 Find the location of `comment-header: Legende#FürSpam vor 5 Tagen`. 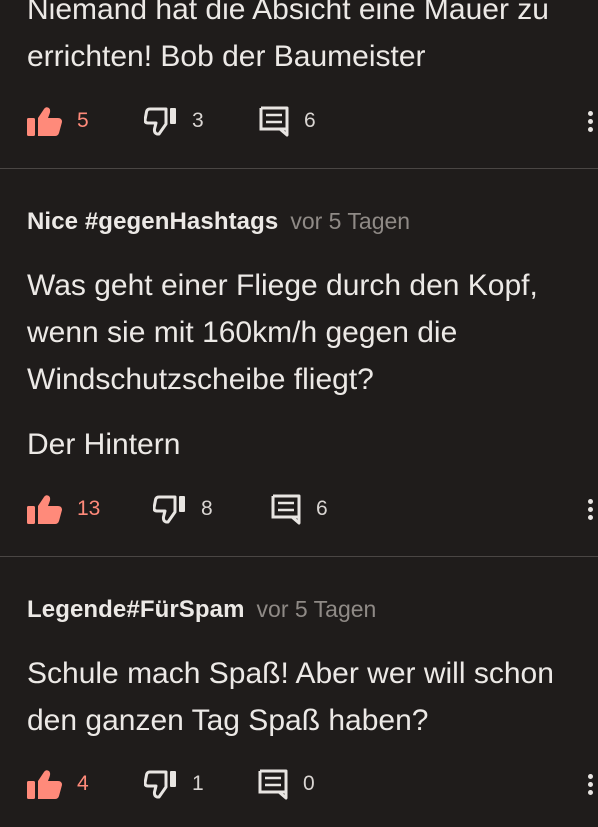

comment-header: Legende#FürSpam vor 5 Tagen is located at coordinates (201, 610).